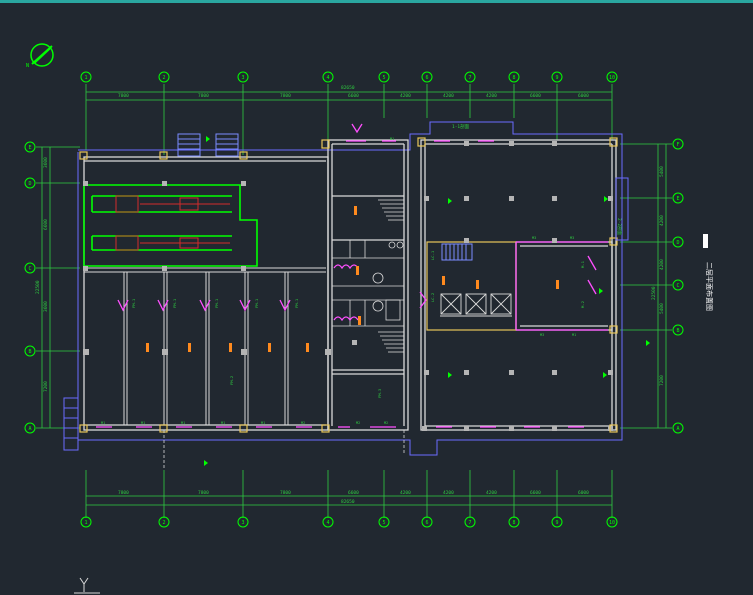  Describe the element at coordinates (432, 255) in the screenshot. I see `svg-text: LC-1` at that location.